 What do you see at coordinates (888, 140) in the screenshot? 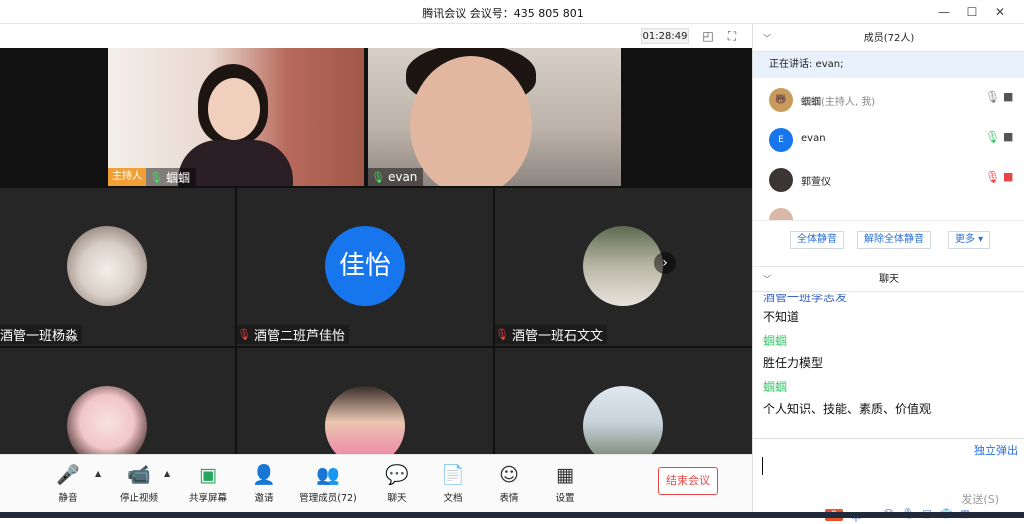
I see `member-item: E evan 🎙 ■` at bounding box center [888, 140].